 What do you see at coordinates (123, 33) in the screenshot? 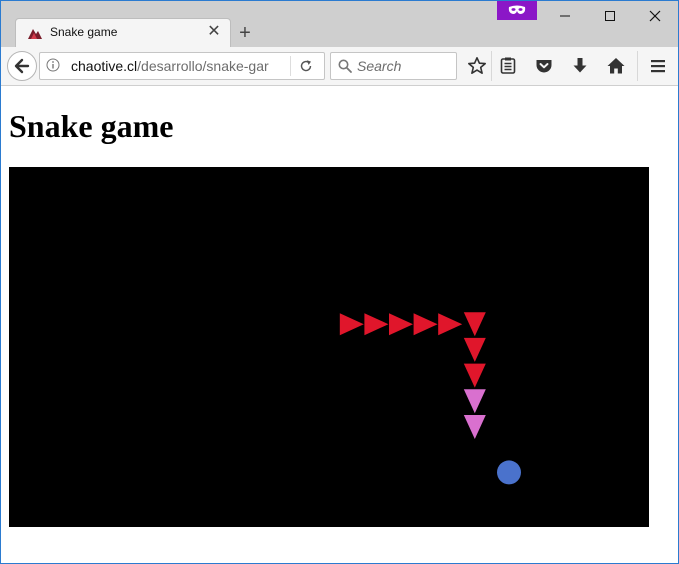
I see `tab-snake-game: Snake game ✕` at bounding box center [123, 33].